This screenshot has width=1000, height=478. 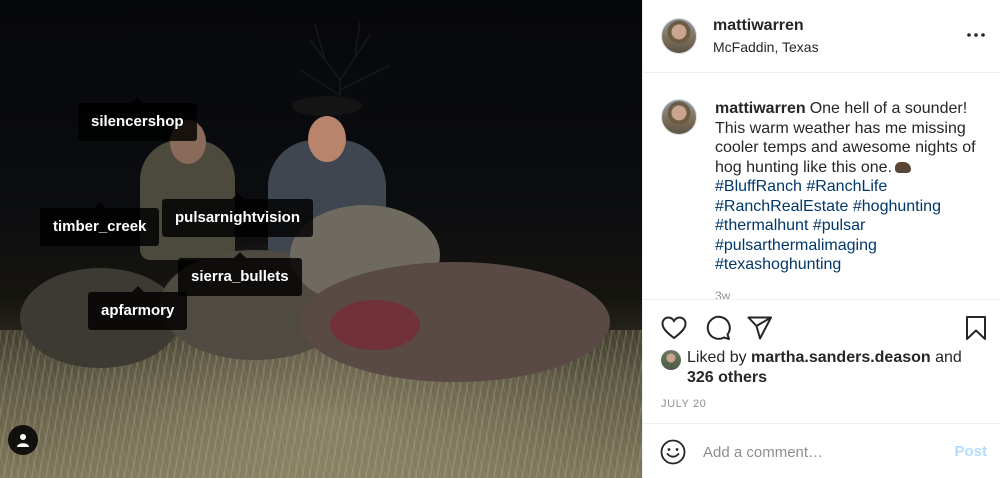 I want to click on likes-joiner: and, so click(x=948, y=357).